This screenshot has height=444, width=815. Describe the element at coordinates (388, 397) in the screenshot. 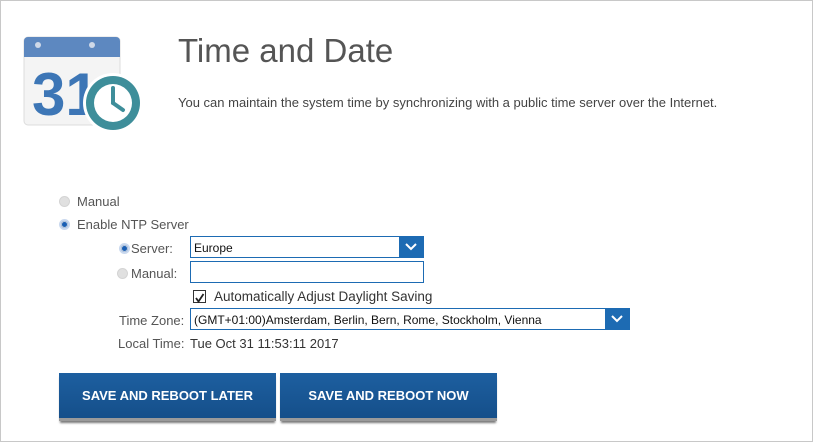

I see `save-reboot-now-button: SAVE AND REBOOT NOW` at that location.